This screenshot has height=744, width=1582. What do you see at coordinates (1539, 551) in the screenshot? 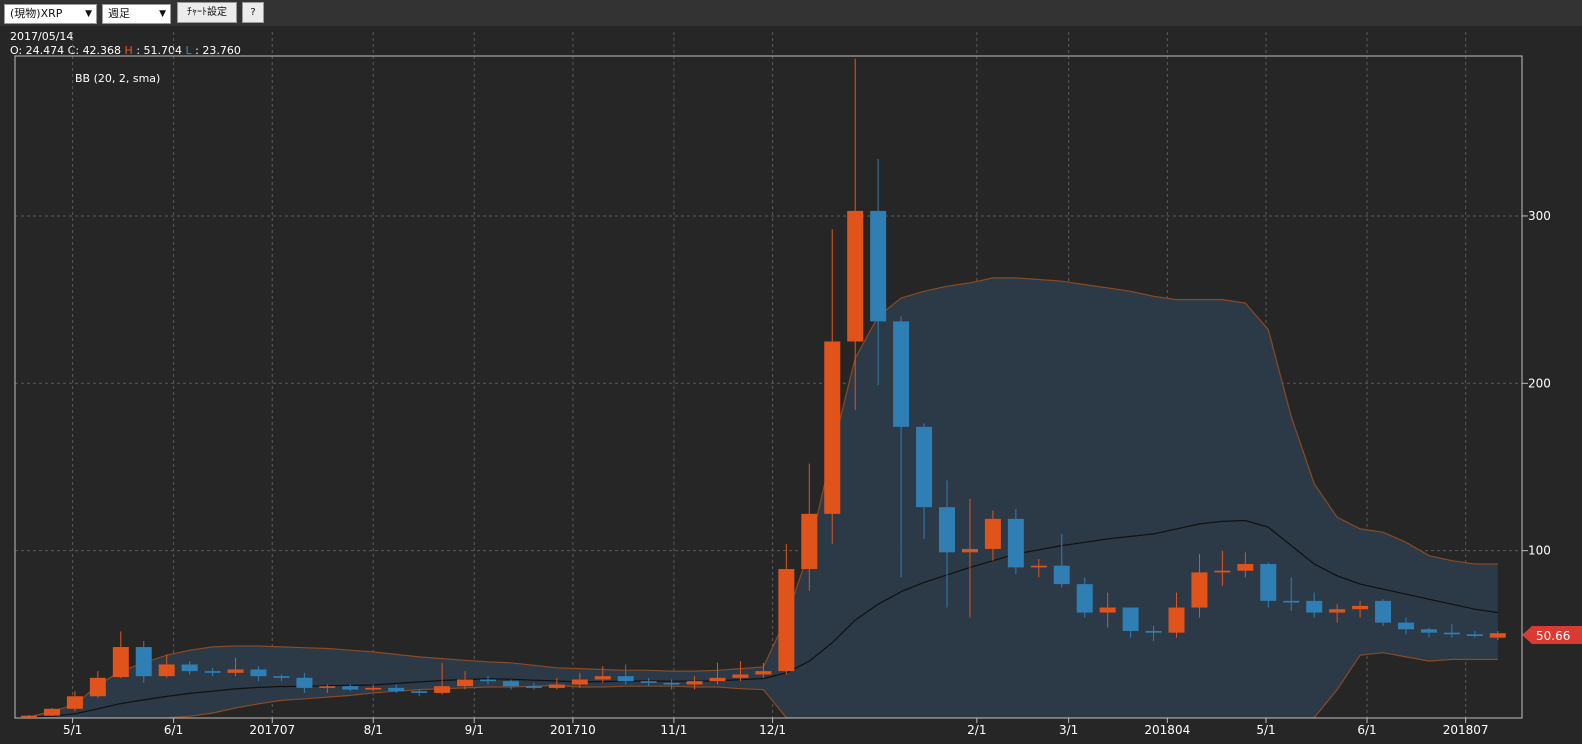
I see `y-tick-label: 100` at bounding box center [1539, 551].